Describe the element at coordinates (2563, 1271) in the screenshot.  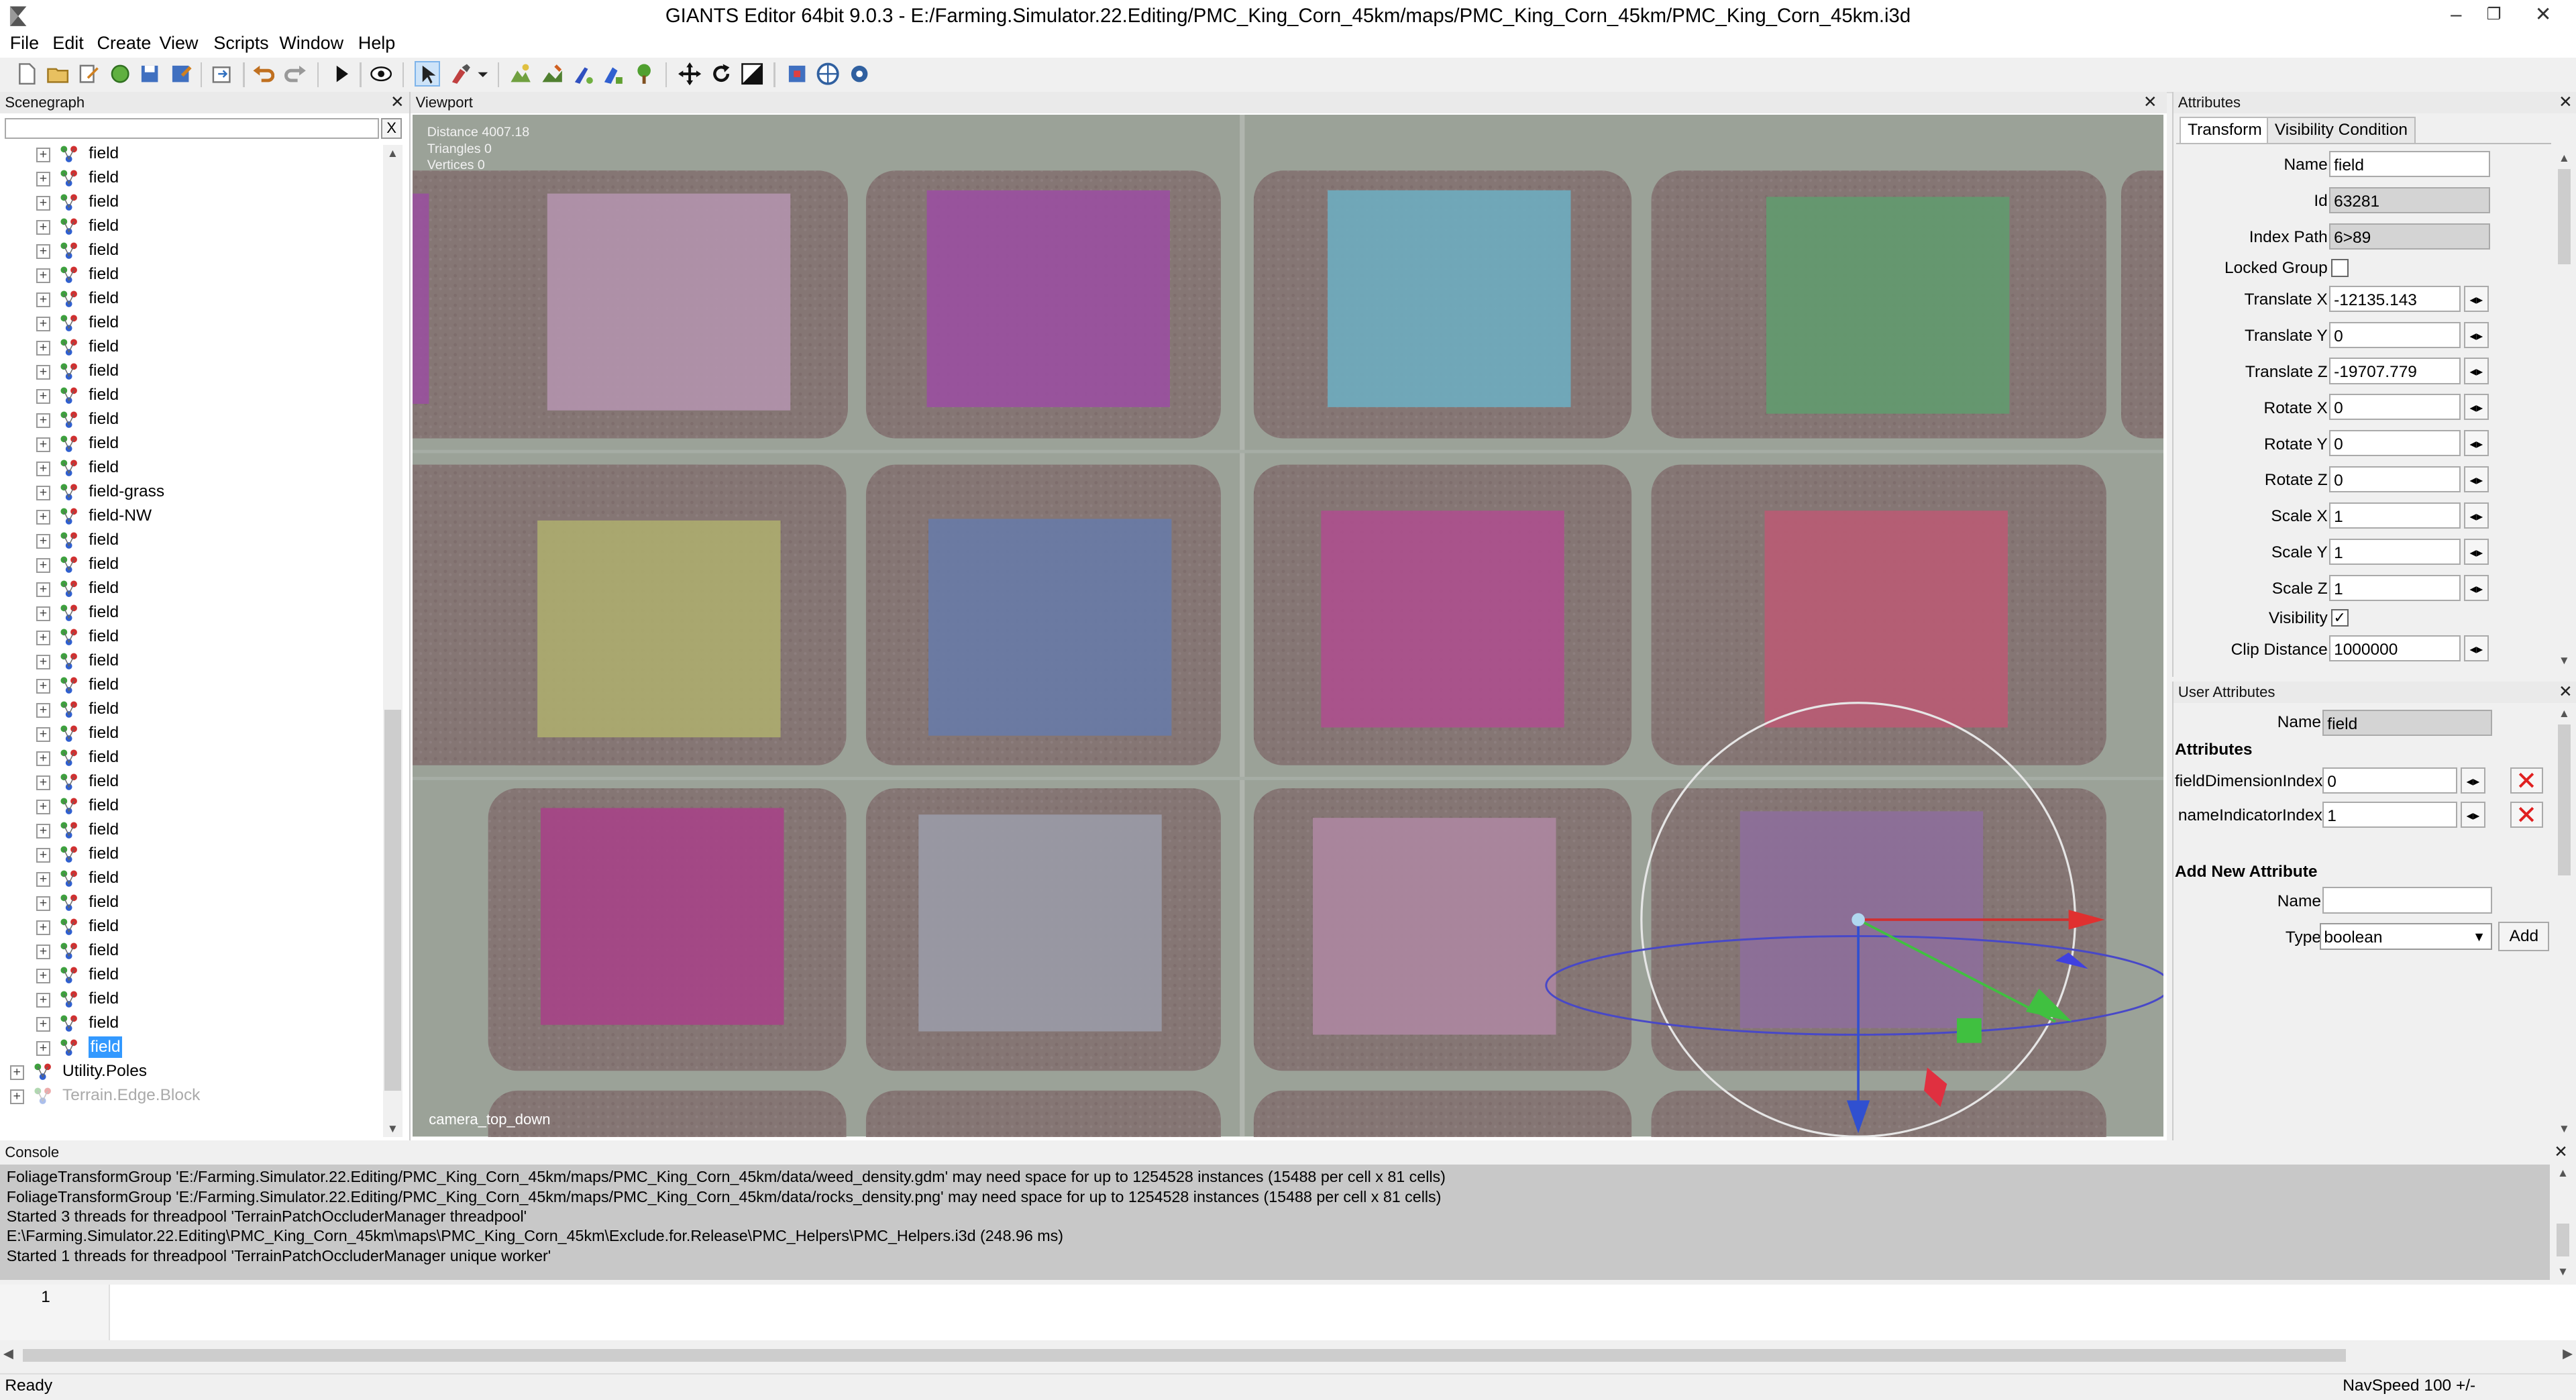
I see `scroll-down-arrow-icon: ▼` at that location.